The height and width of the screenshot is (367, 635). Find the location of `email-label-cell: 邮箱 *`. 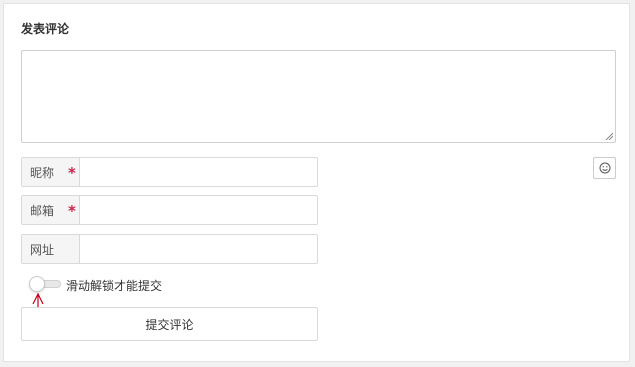

email-label-cell: 邮箱 * is located at coordinates (51, 210).